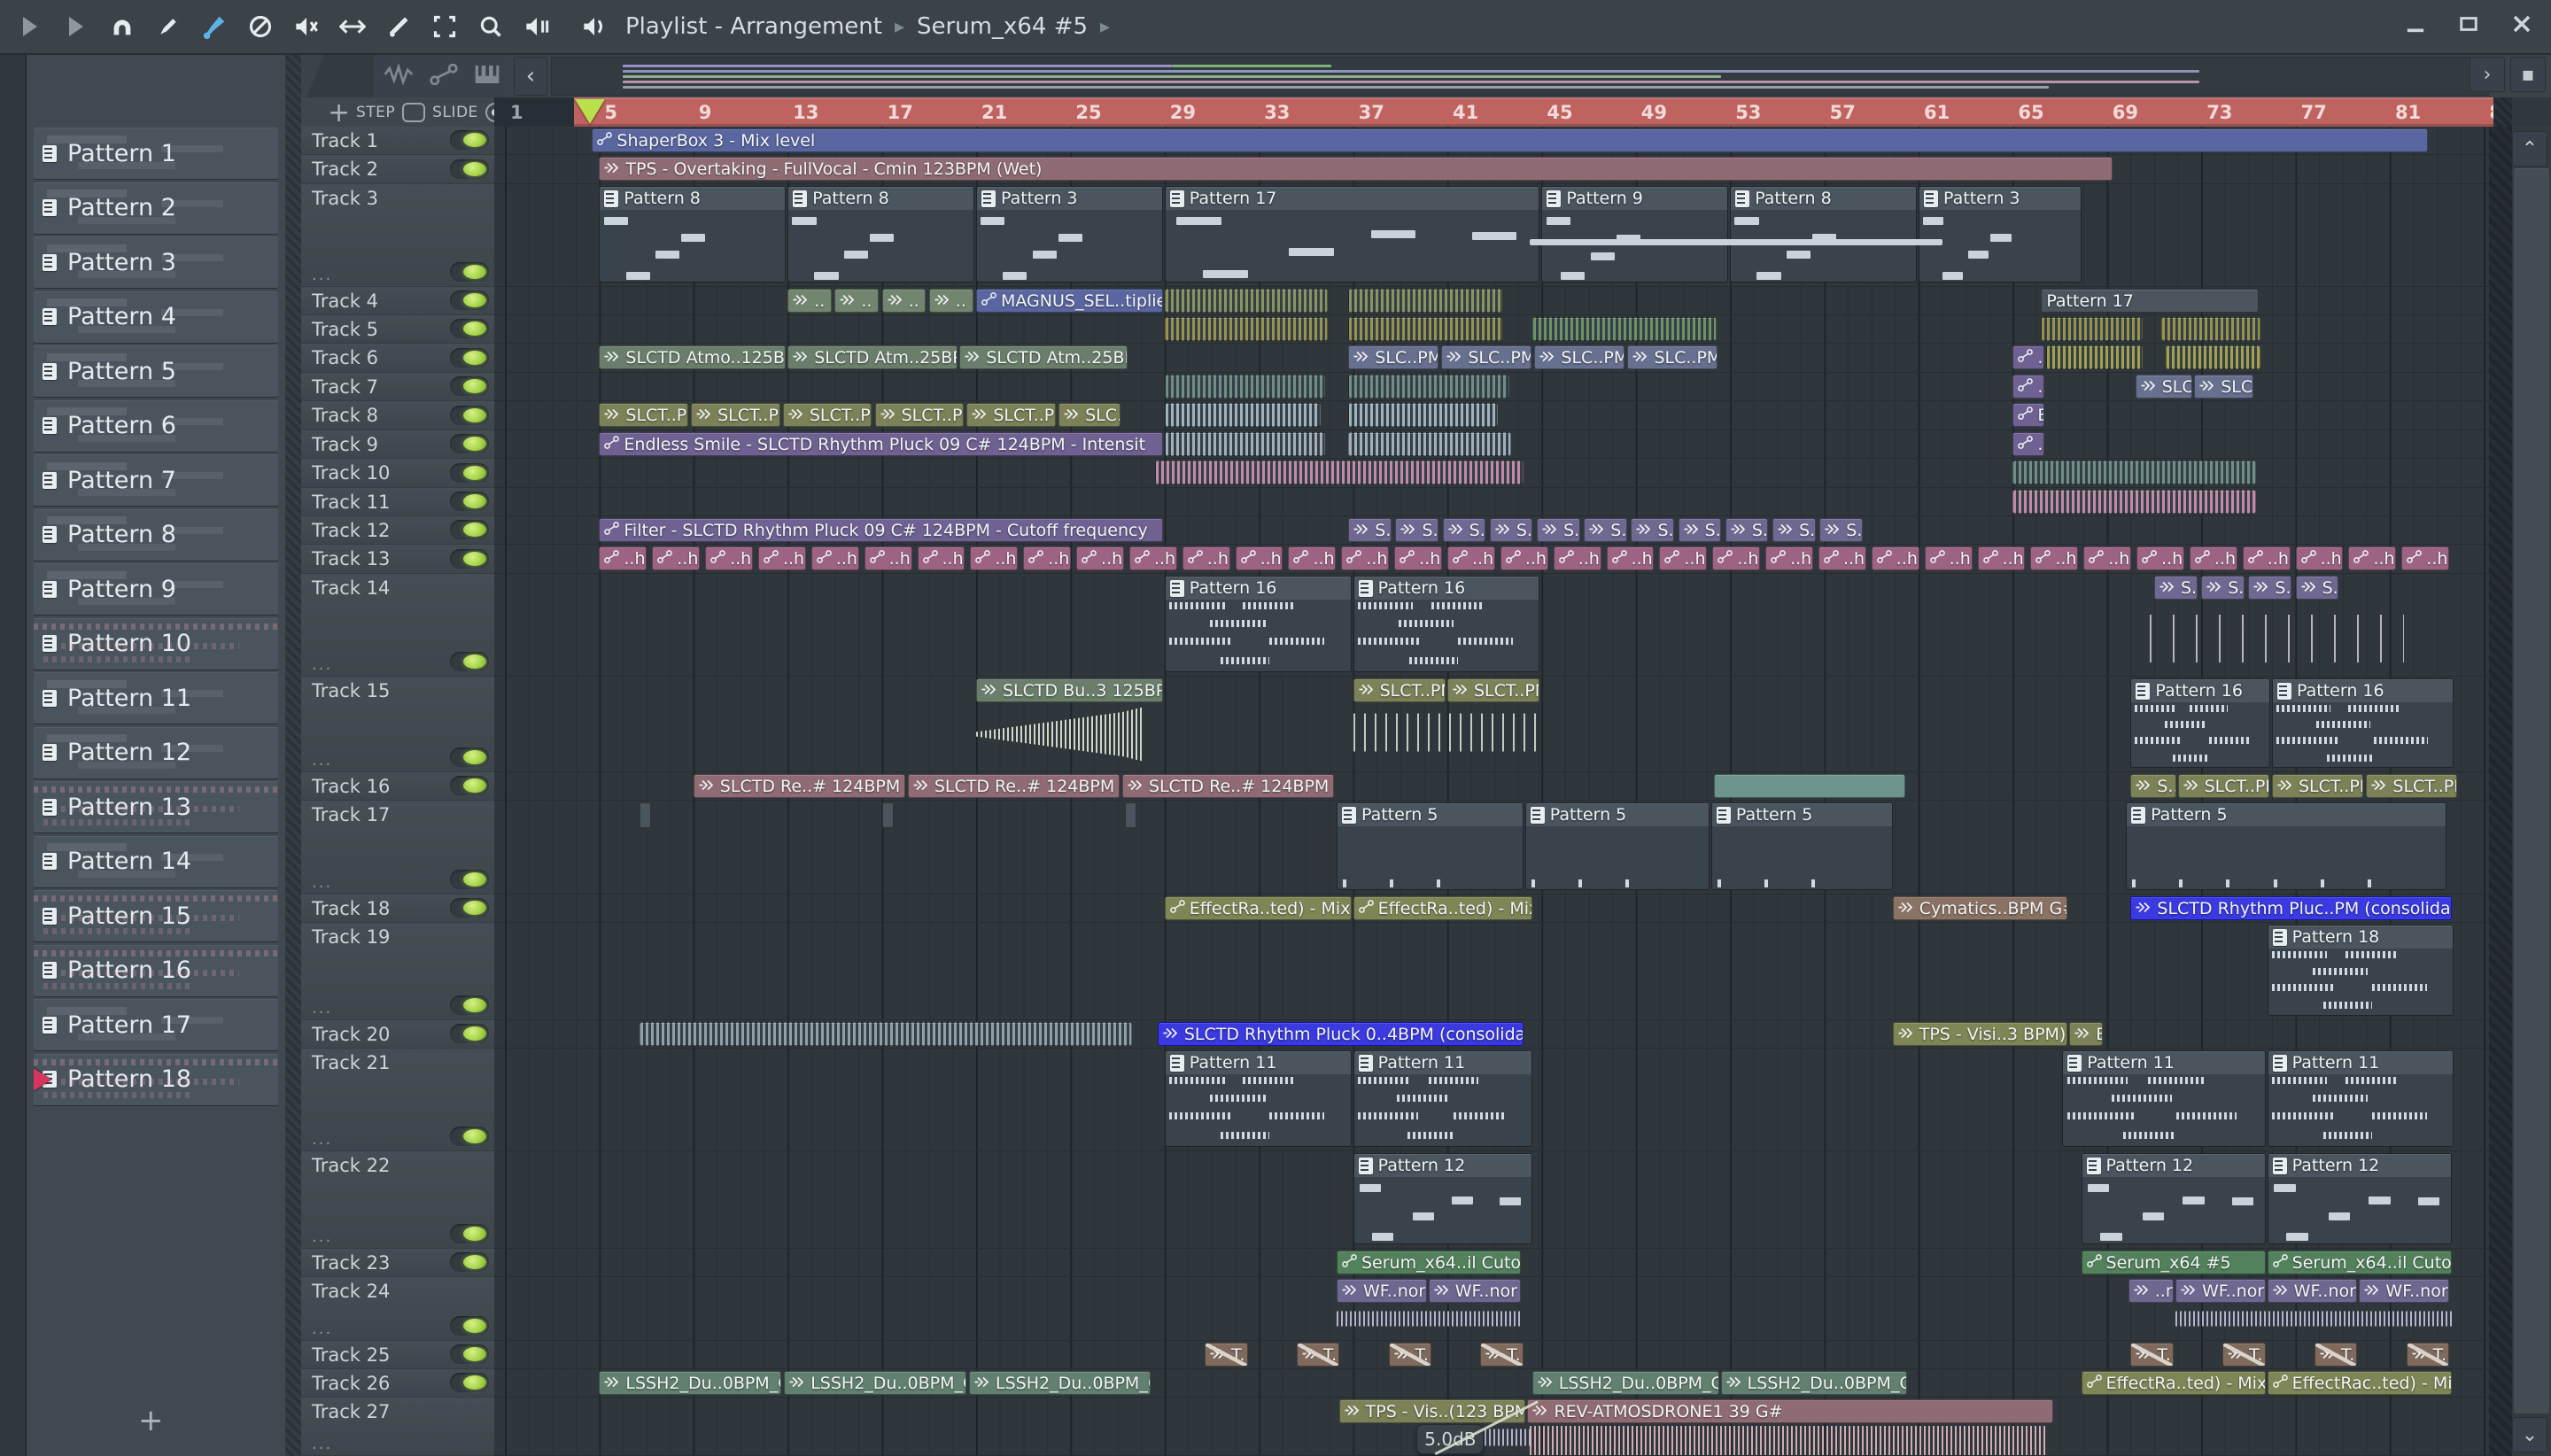  Describe the element at coordinates (397, 358) in the screenshot. I see `track-header: Track 6` at that location.